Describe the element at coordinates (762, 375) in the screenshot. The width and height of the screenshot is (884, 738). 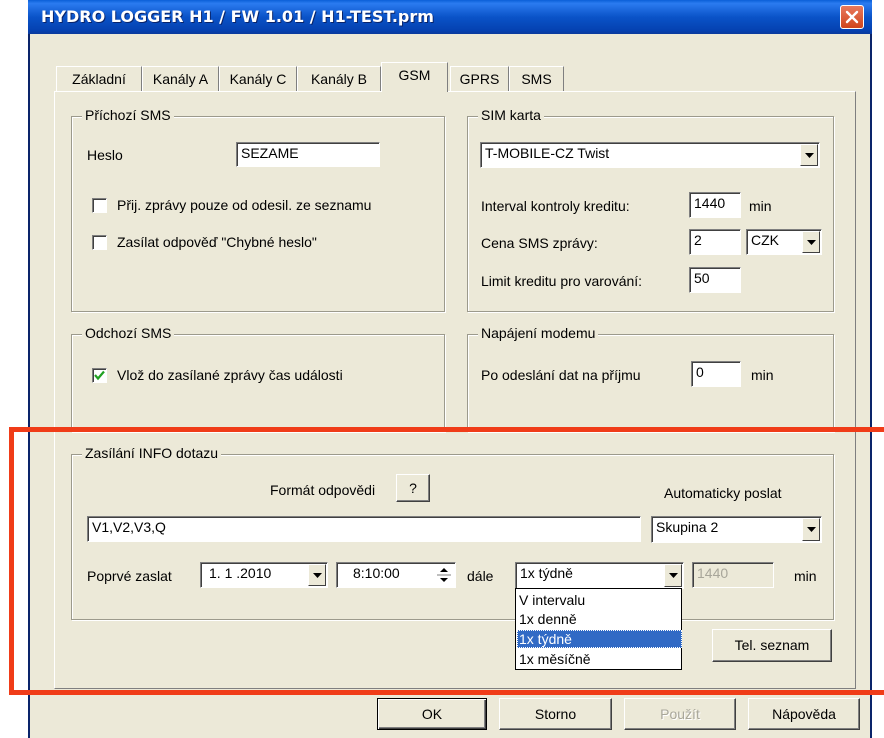
I see `after-send-unit: min` at that location.